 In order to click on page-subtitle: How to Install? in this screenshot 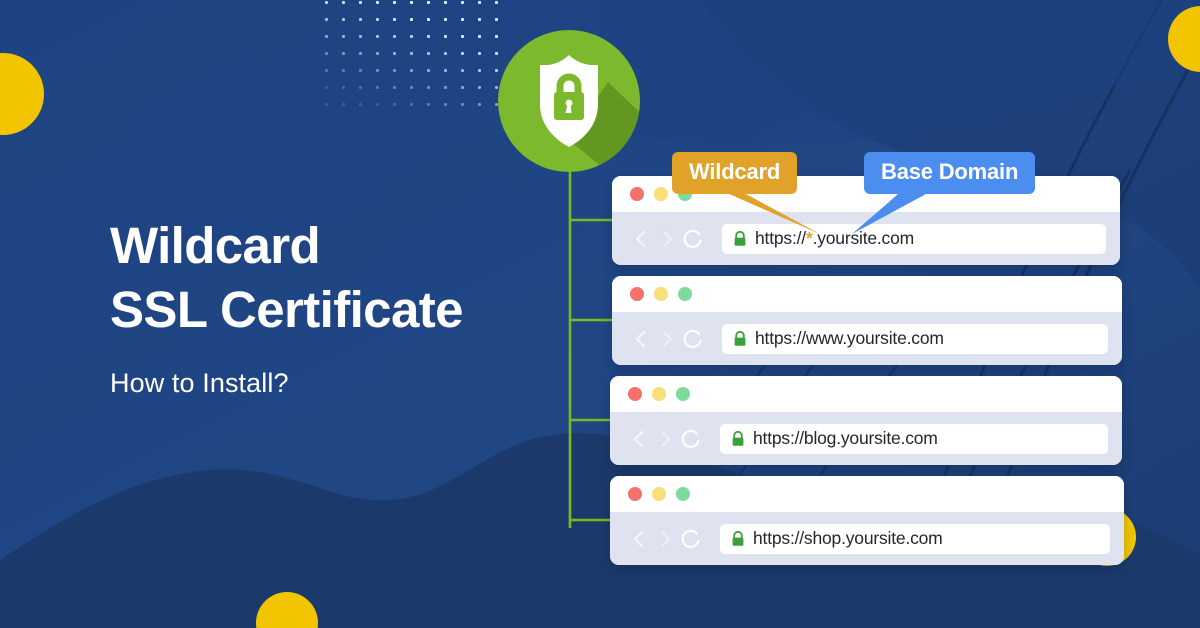, I will do `click(199, 383)`.